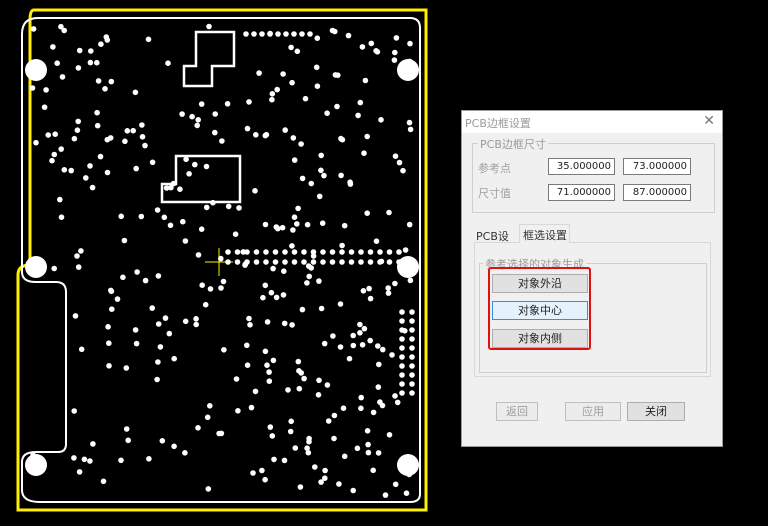 The width and height of the screenshot is (768, 526). Describe the element at coordinates (581, 166) in the screenshot. I see `ref-x-field: 35.000000` at that location.